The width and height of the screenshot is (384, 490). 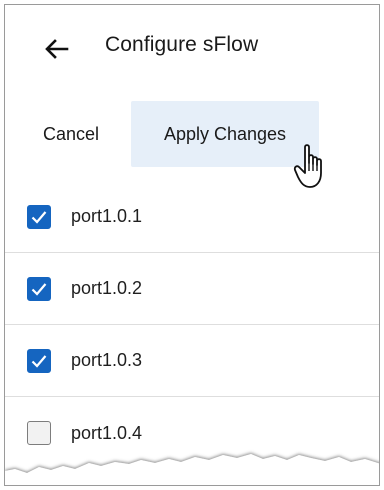 What do you see at coordinates (182, 44) in the screenshot?
I see `page-title: Configure sFlow` at bounding box center [182, 44].